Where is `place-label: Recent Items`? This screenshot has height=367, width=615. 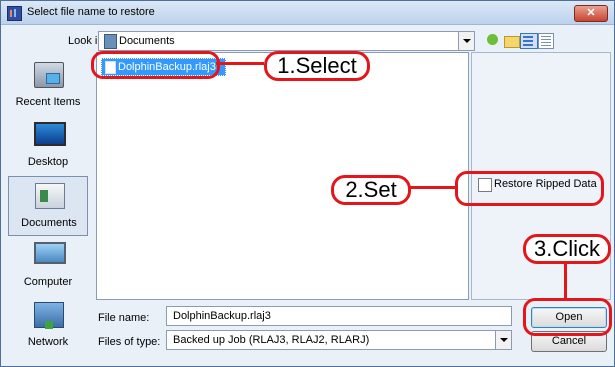 place-label: Recent Items is located at coordinates (48, 102).